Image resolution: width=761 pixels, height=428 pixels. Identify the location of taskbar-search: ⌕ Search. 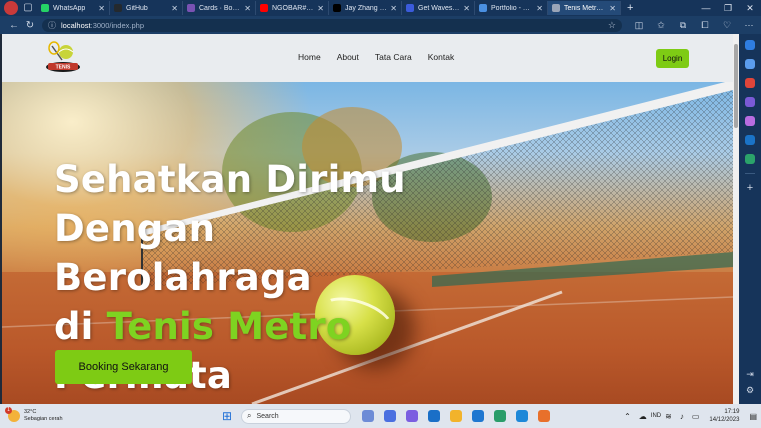
(296, 416).